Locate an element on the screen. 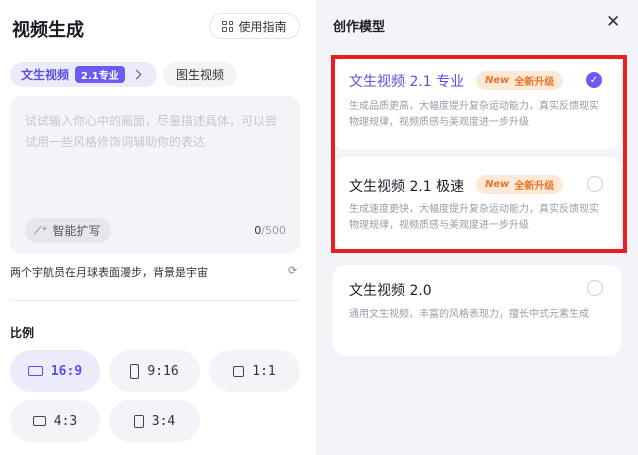  ratio-value: 3:4 is located at coordinates (163, 421).